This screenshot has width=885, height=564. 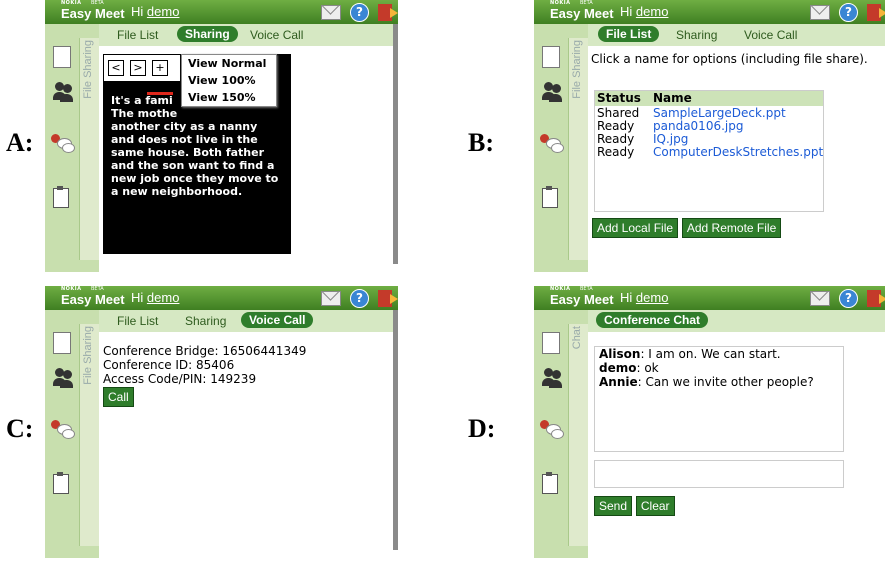 What do you see at coordinates (20, 142) in the screenshot?
I see `label-a: A:` at bounding box center [20, 142].